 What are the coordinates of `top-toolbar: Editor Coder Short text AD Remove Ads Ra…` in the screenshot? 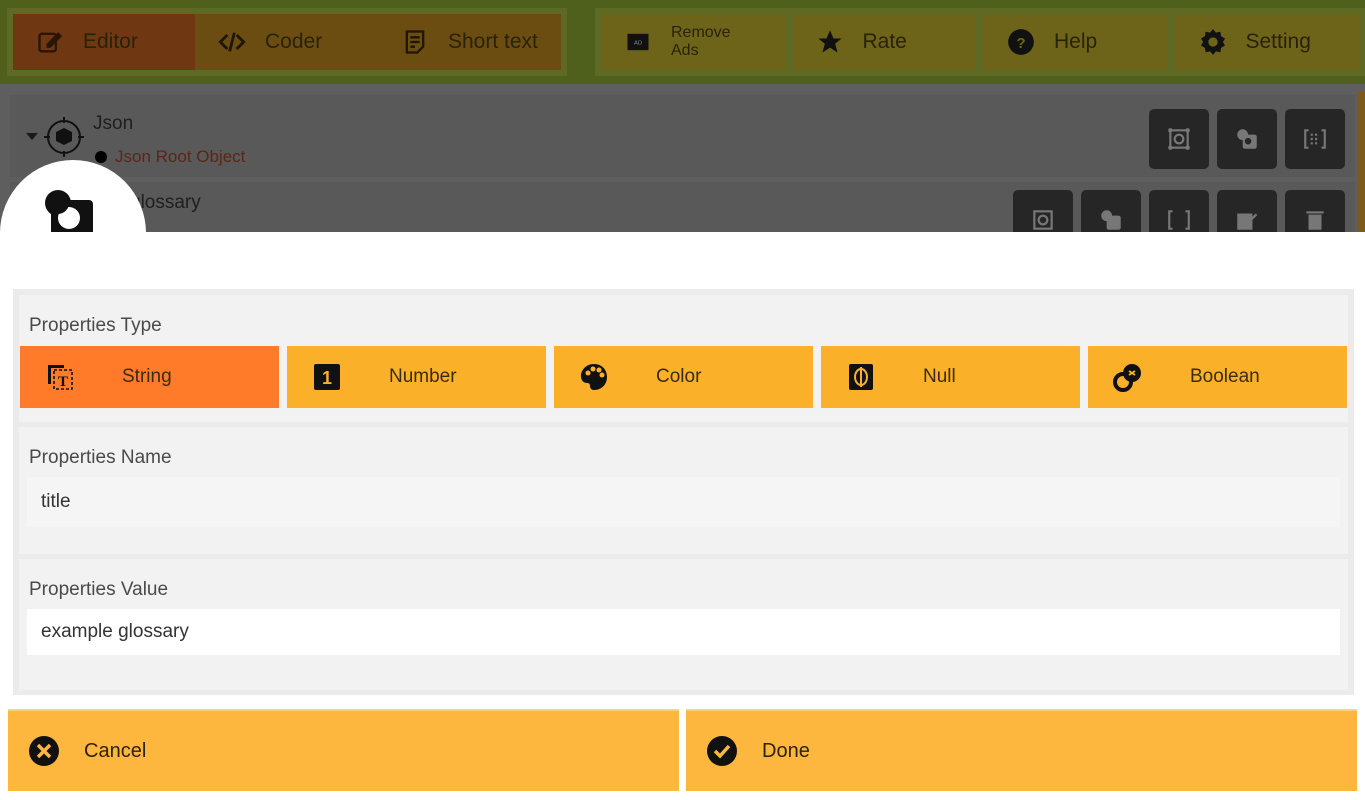 It's located at (682, 42).